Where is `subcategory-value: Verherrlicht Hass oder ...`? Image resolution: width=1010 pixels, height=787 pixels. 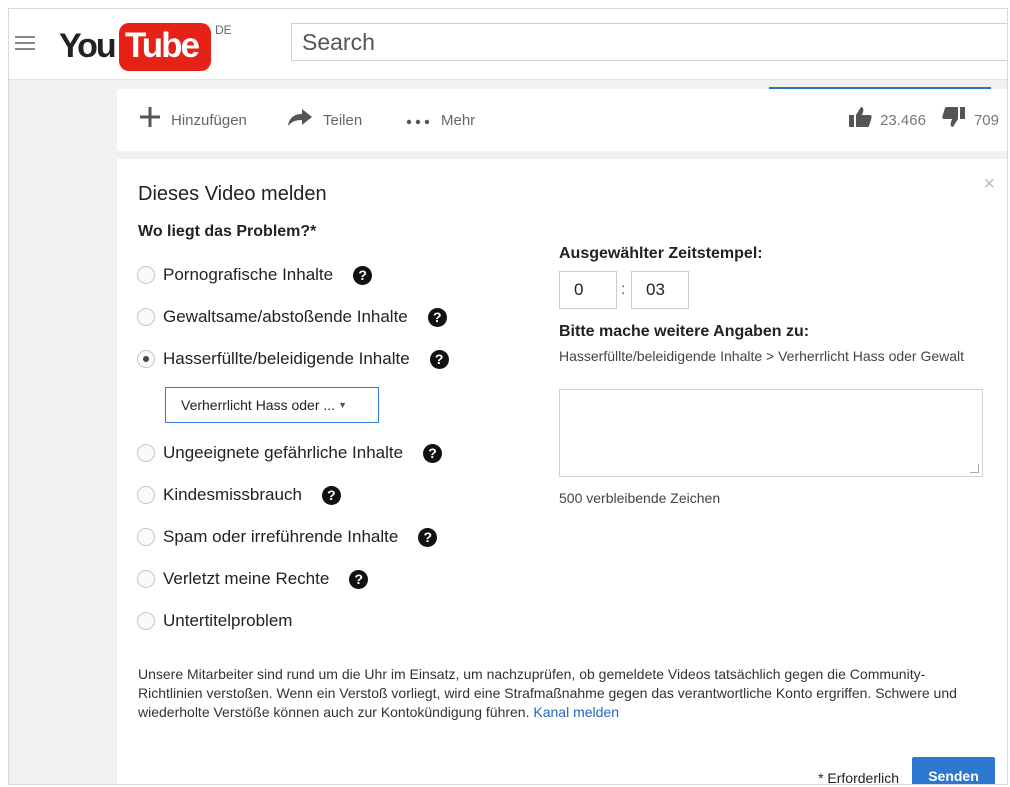 subcategory-value: Verherrlicht Hass oder ... is located at coordinates (258, 405).